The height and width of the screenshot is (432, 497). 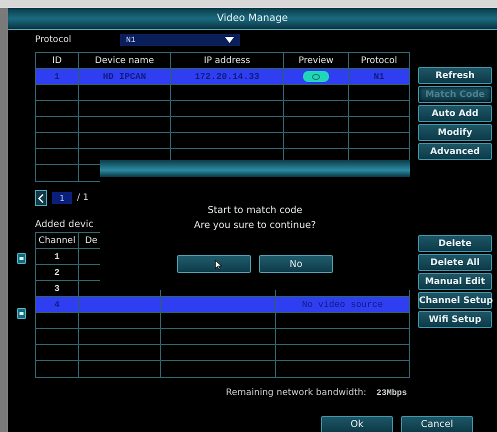 I want to click on chevron-left-icon, so click(x=41, y=198).